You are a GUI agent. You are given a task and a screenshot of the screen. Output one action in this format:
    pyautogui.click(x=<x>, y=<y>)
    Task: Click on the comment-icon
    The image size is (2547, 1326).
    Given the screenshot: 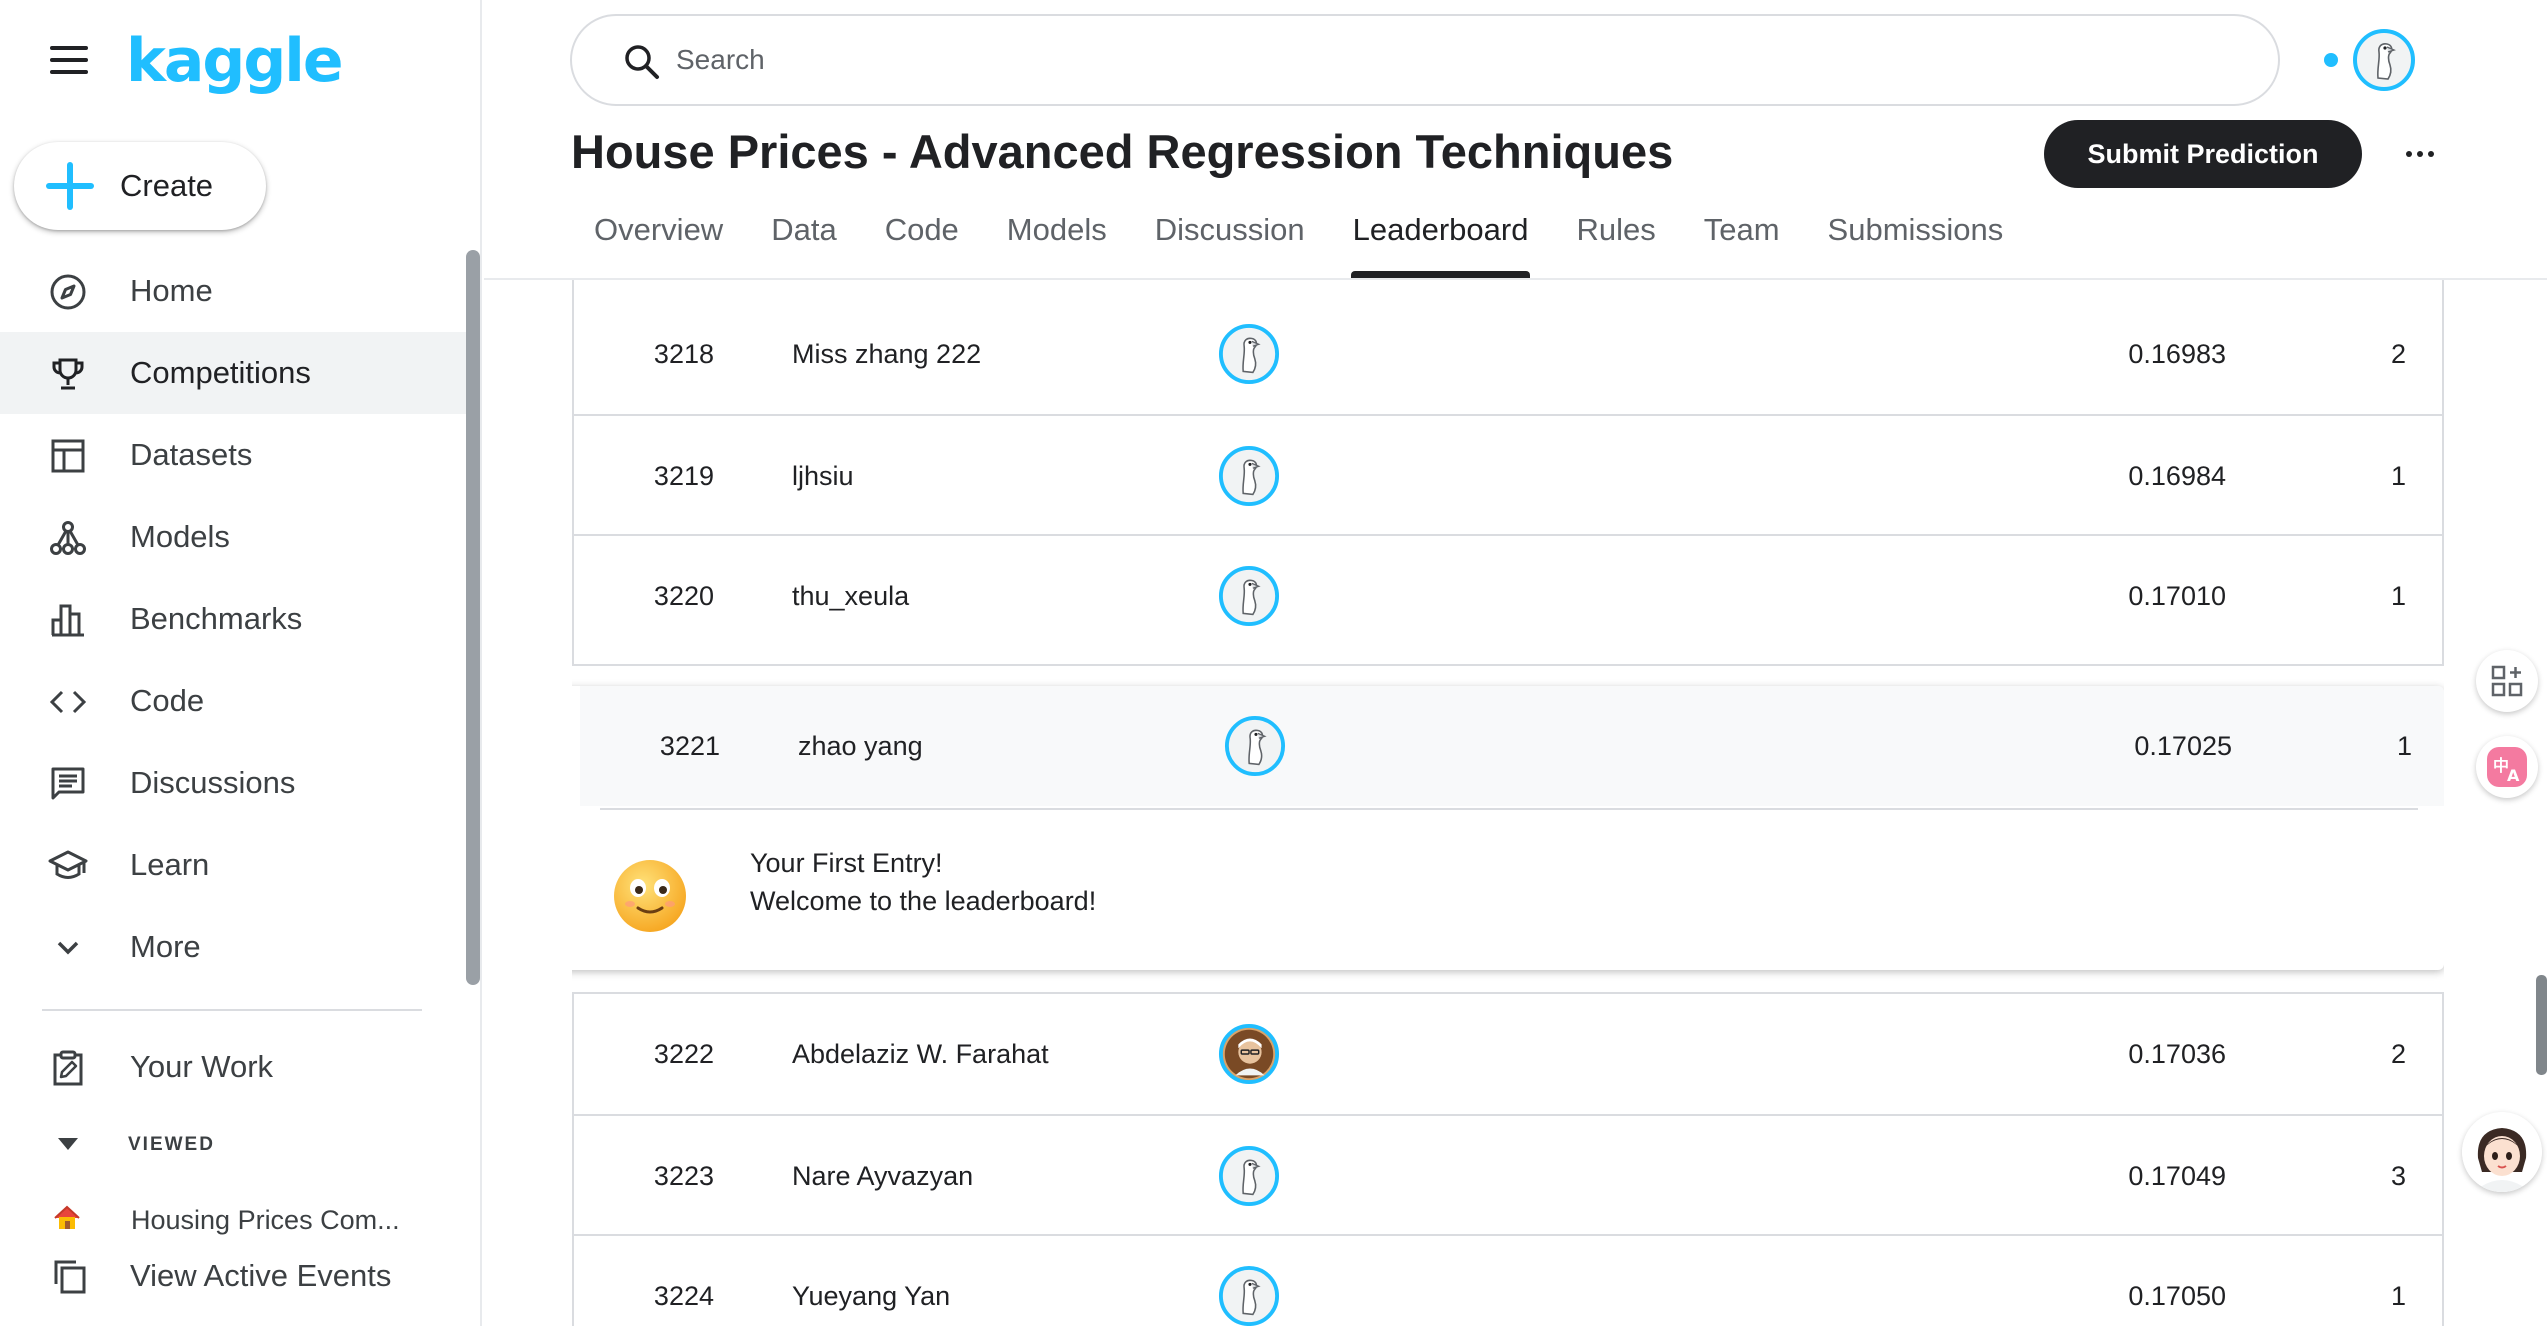 What is the action you would take?
    pyautogui.click(x=68, y=784)
    